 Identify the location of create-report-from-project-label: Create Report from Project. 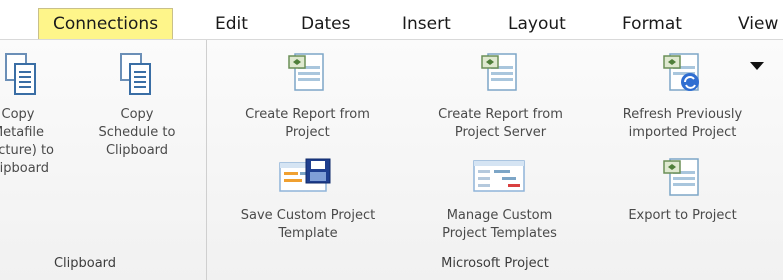
(307, 123).